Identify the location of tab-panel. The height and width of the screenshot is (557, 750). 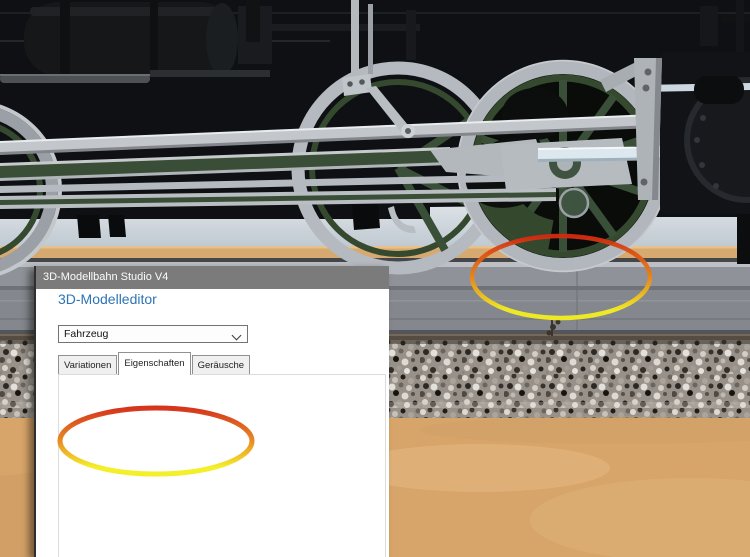
(222, 465).